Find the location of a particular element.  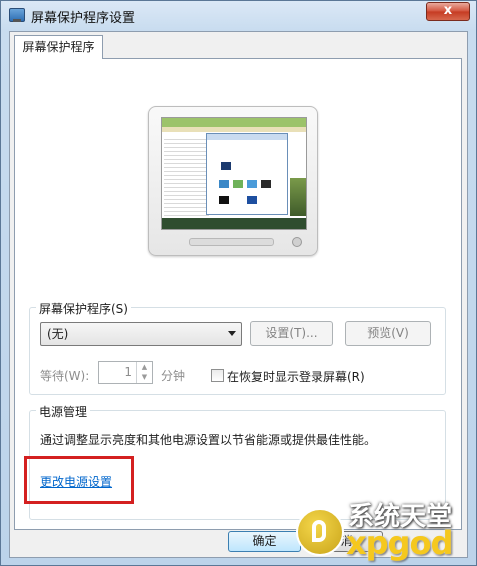

monitor-base is located at coordinates (231, 242).